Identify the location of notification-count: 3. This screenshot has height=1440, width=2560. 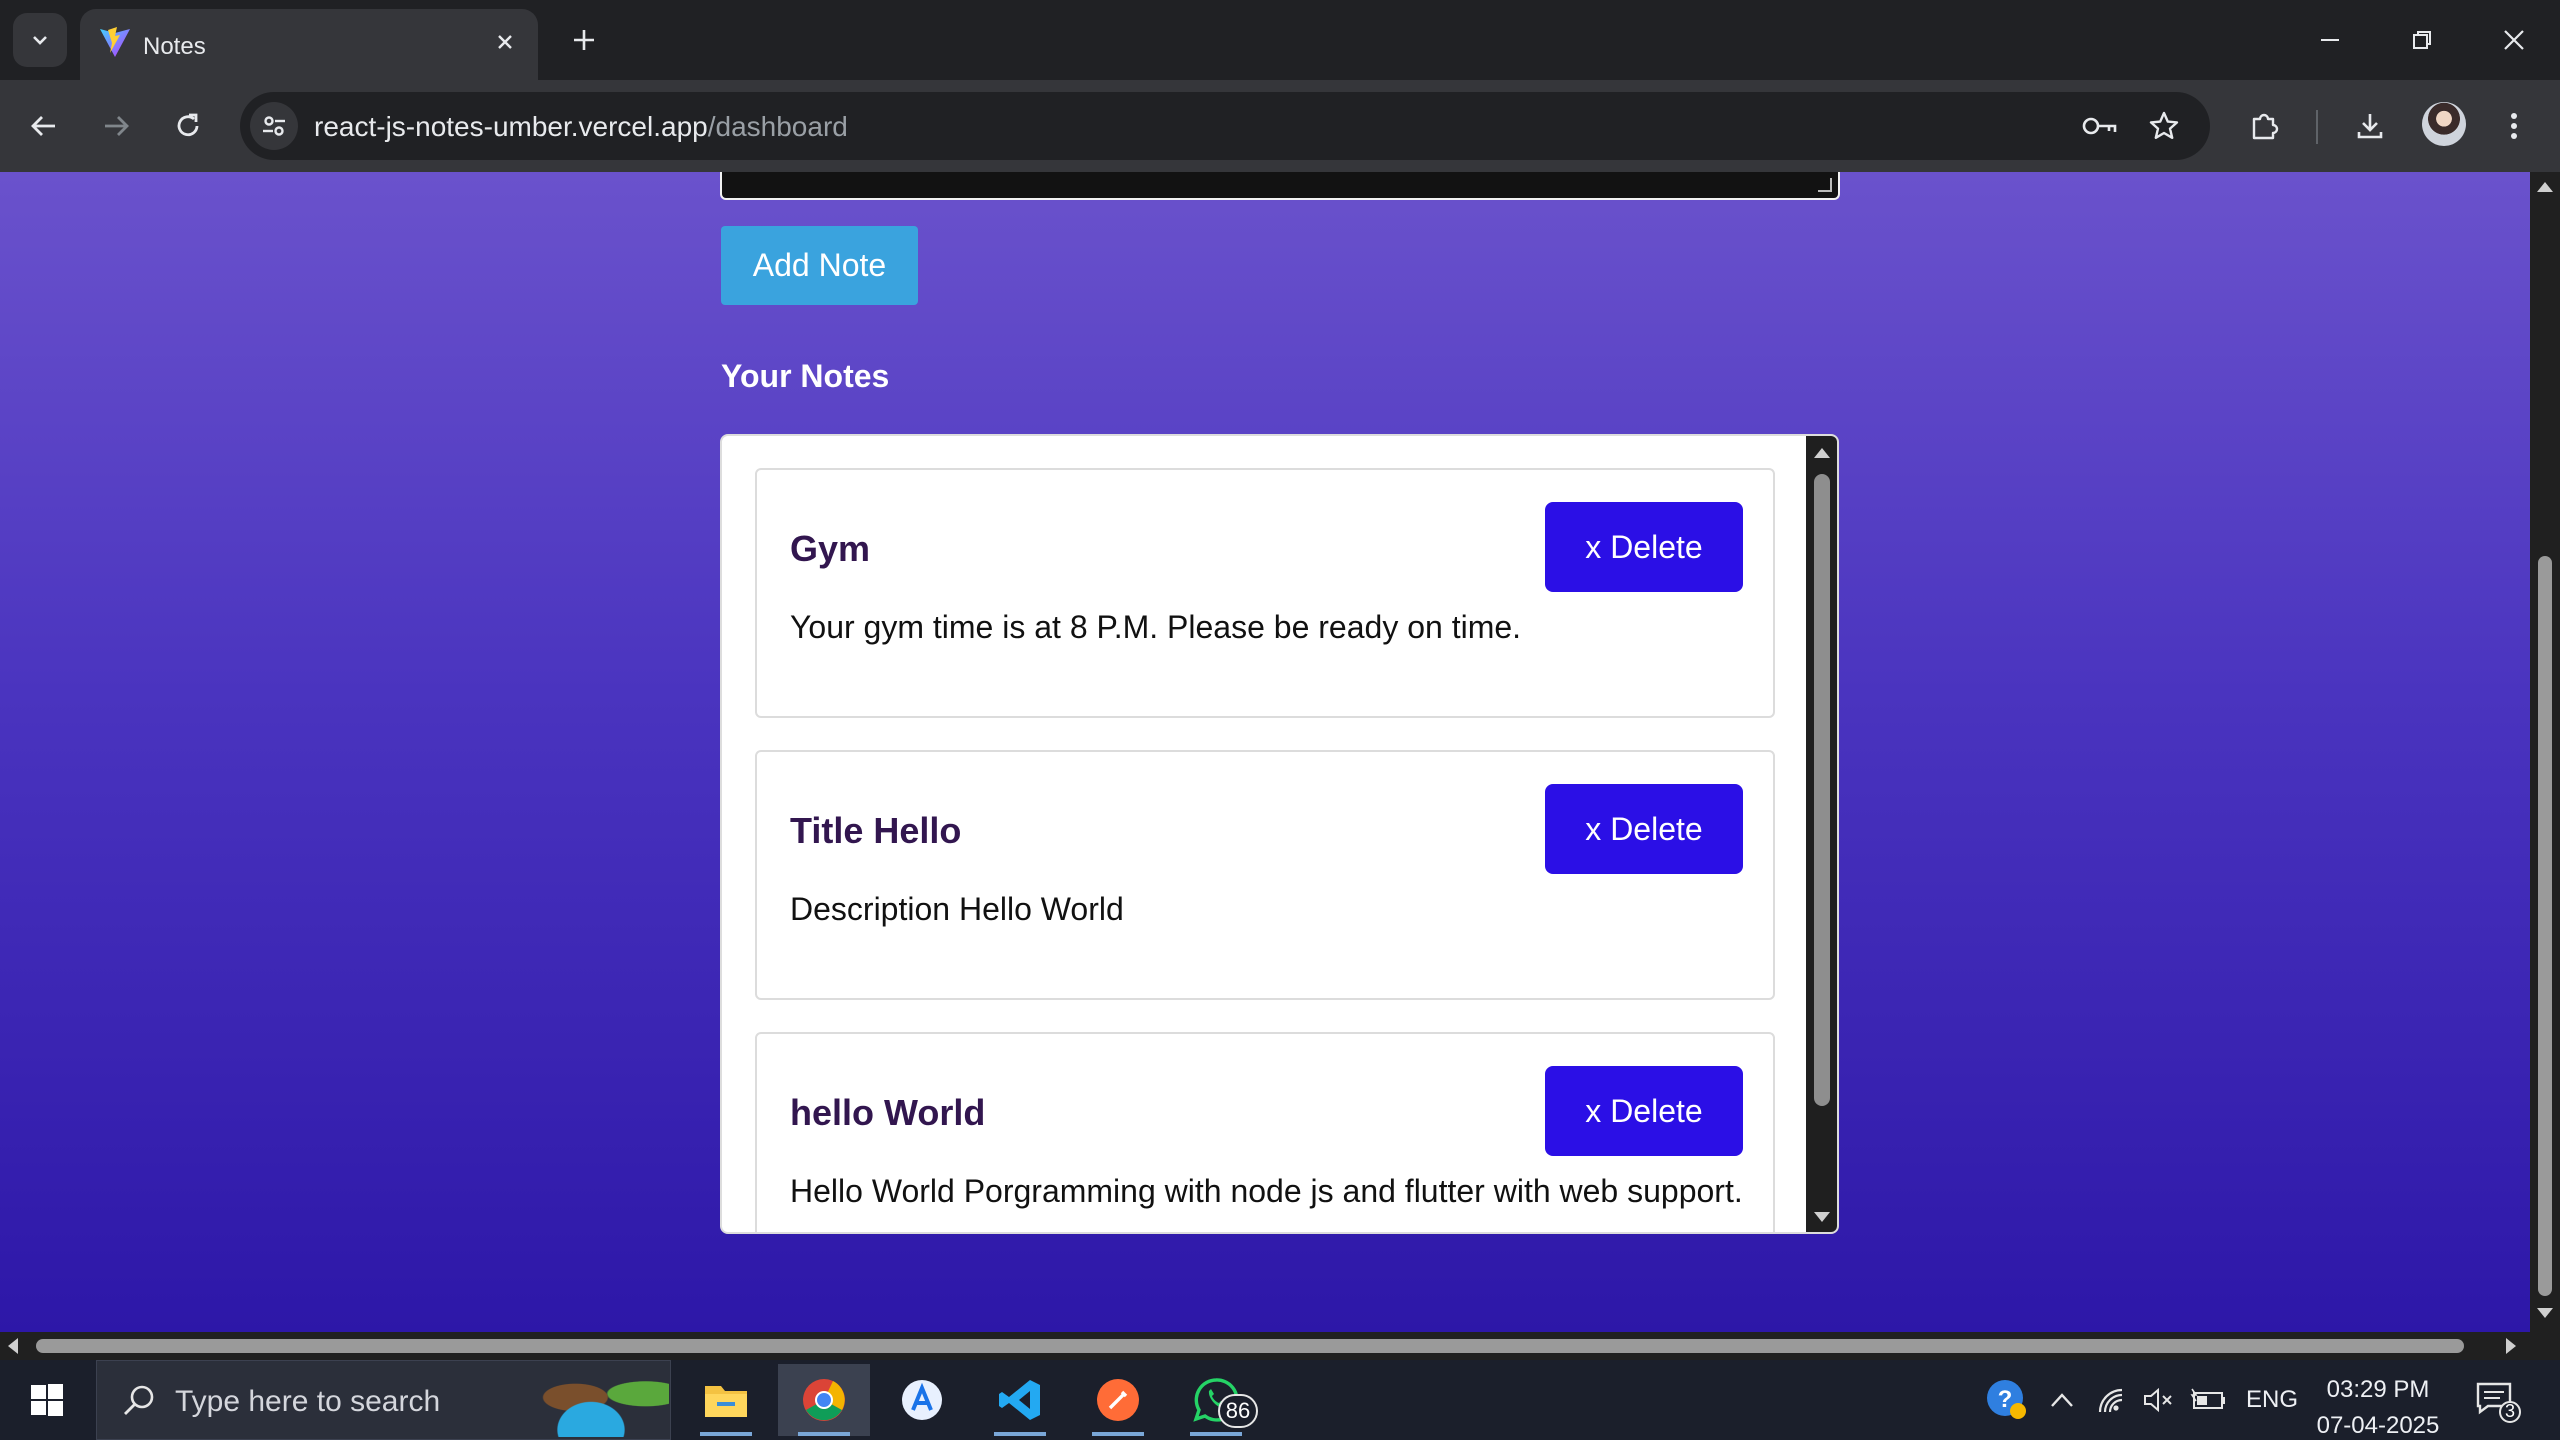
(2509, 1411).